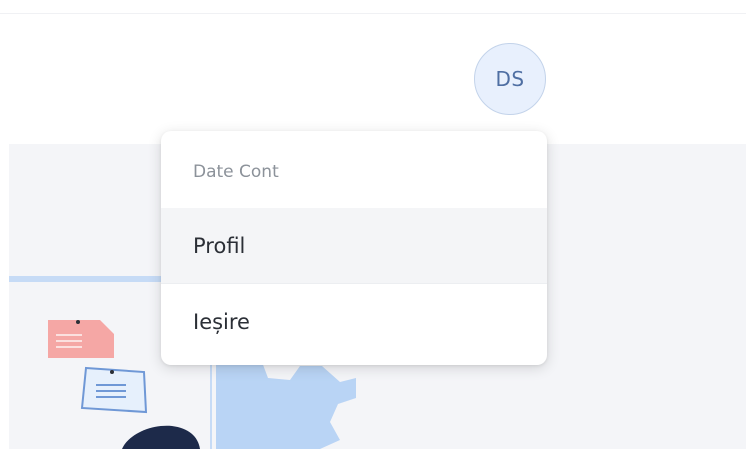 This screenshot has height=449, width=746. What do you see at coordinates (89, 279) in the screenshot?
I see `illustration-line` at bounding box center [89, 279].